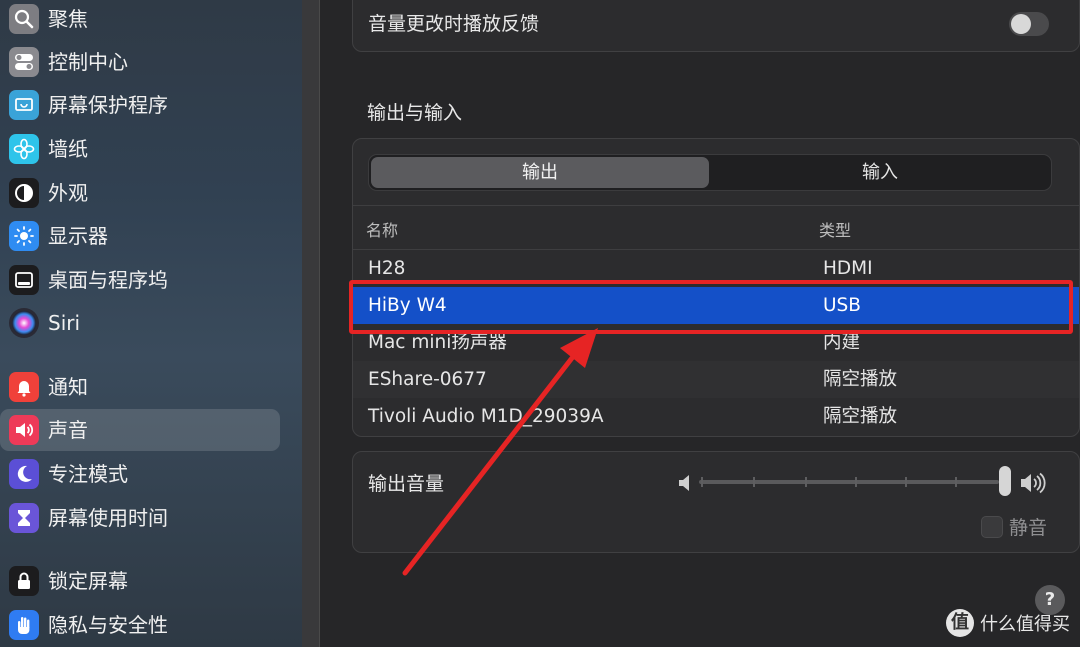 This screenshot has height=647, width=1080. Describe the element at coordinates (108, 105) in the screenshot. I see `sidebar-item-label: 屏幕保护程序` at that location.